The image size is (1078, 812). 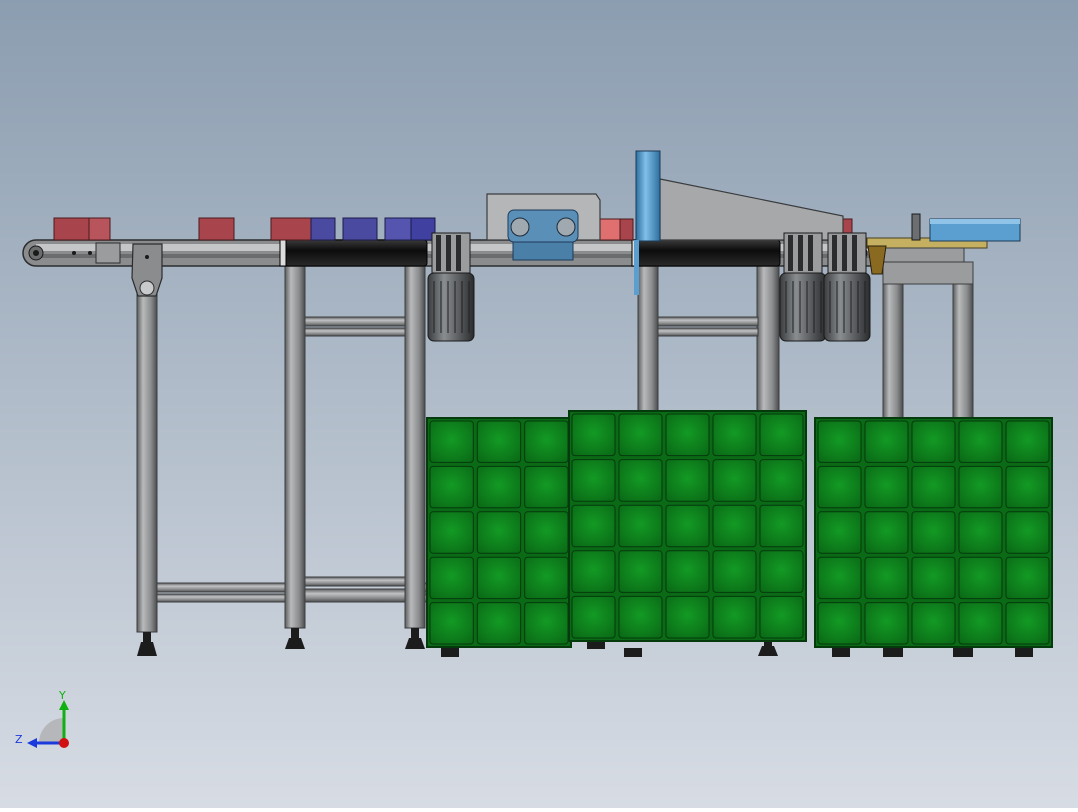 What do you see at coordinates (19, 739) in the screenshot?
I see `axis-z-label: Z` at bounding box center [19, 739].